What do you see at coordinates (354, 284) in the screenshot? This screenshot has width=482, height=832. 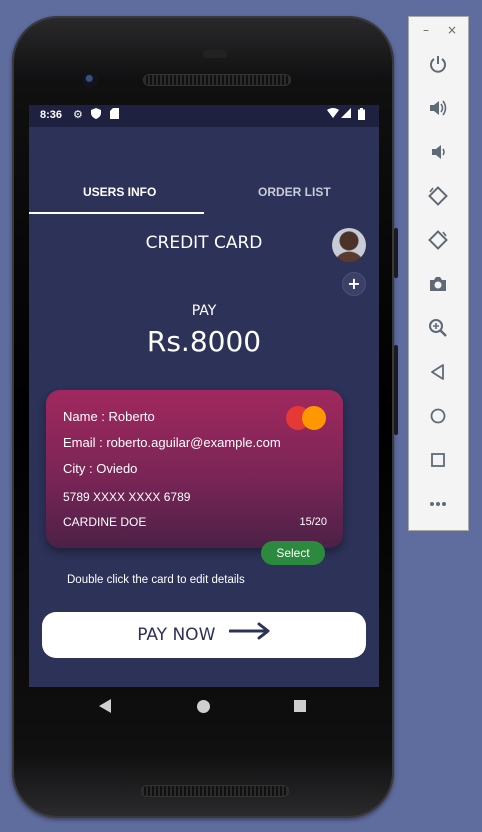 I see `add-card-button: +` at bounding box center [354, 284].